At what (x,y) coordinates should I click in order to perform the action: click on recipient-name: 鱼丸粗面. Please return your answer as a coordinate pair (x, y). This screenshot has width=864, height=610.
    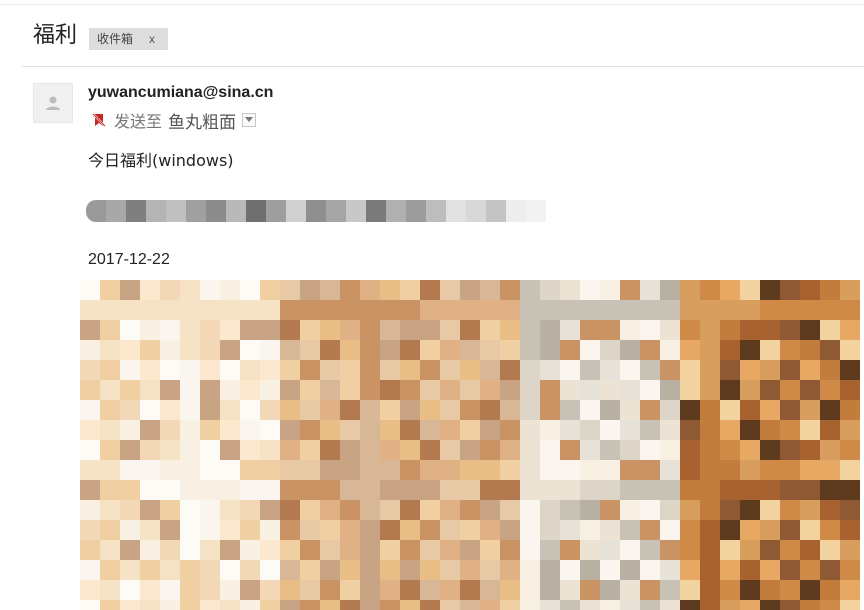
    Looking at the image, I should click on (202, 120).